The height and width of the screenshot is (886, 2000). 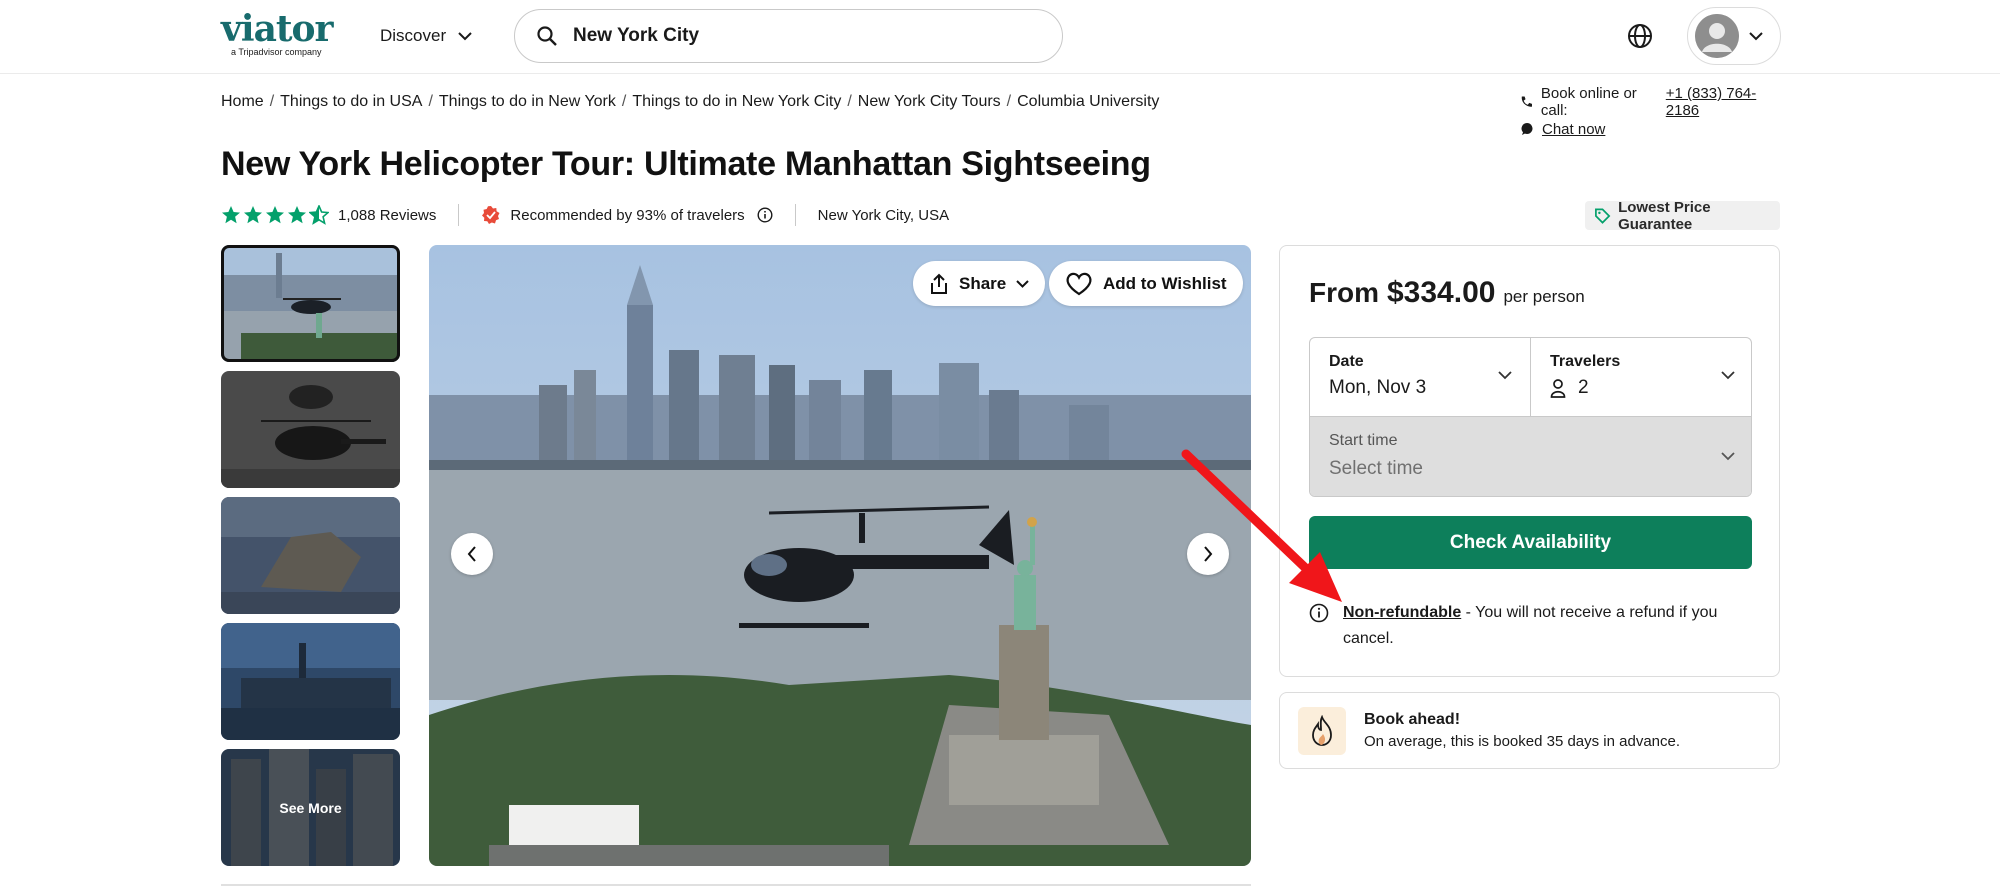 What do you see at coordinates (736, 102) in the screenshot?
I see `breadcrumb-new-york-city: Things to do in New York City` at bounding box center [736, 102].